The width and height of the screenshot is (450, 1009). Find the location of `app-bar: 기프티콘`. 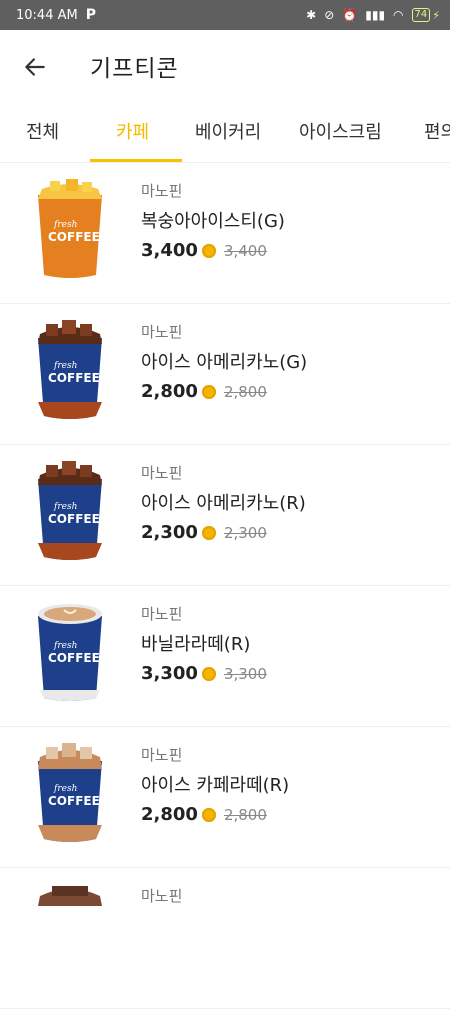

app-bar: 기프티콘 is located at coordinates (225, 66).